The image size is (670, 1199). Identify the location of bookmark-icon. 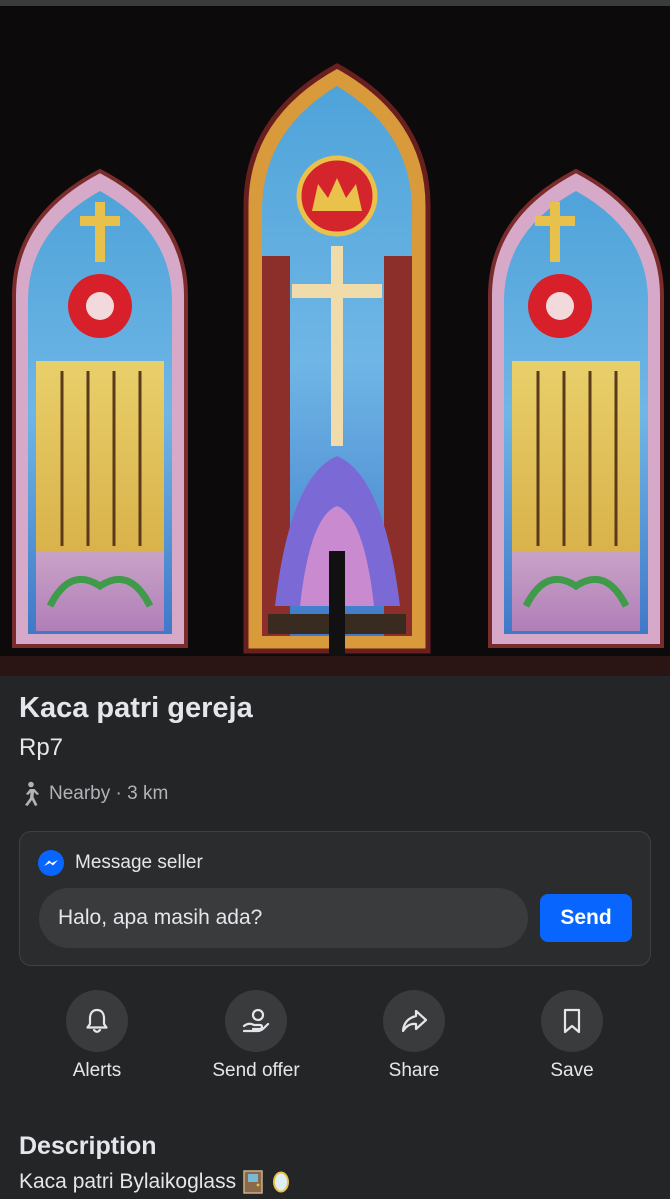
(572, 1021).